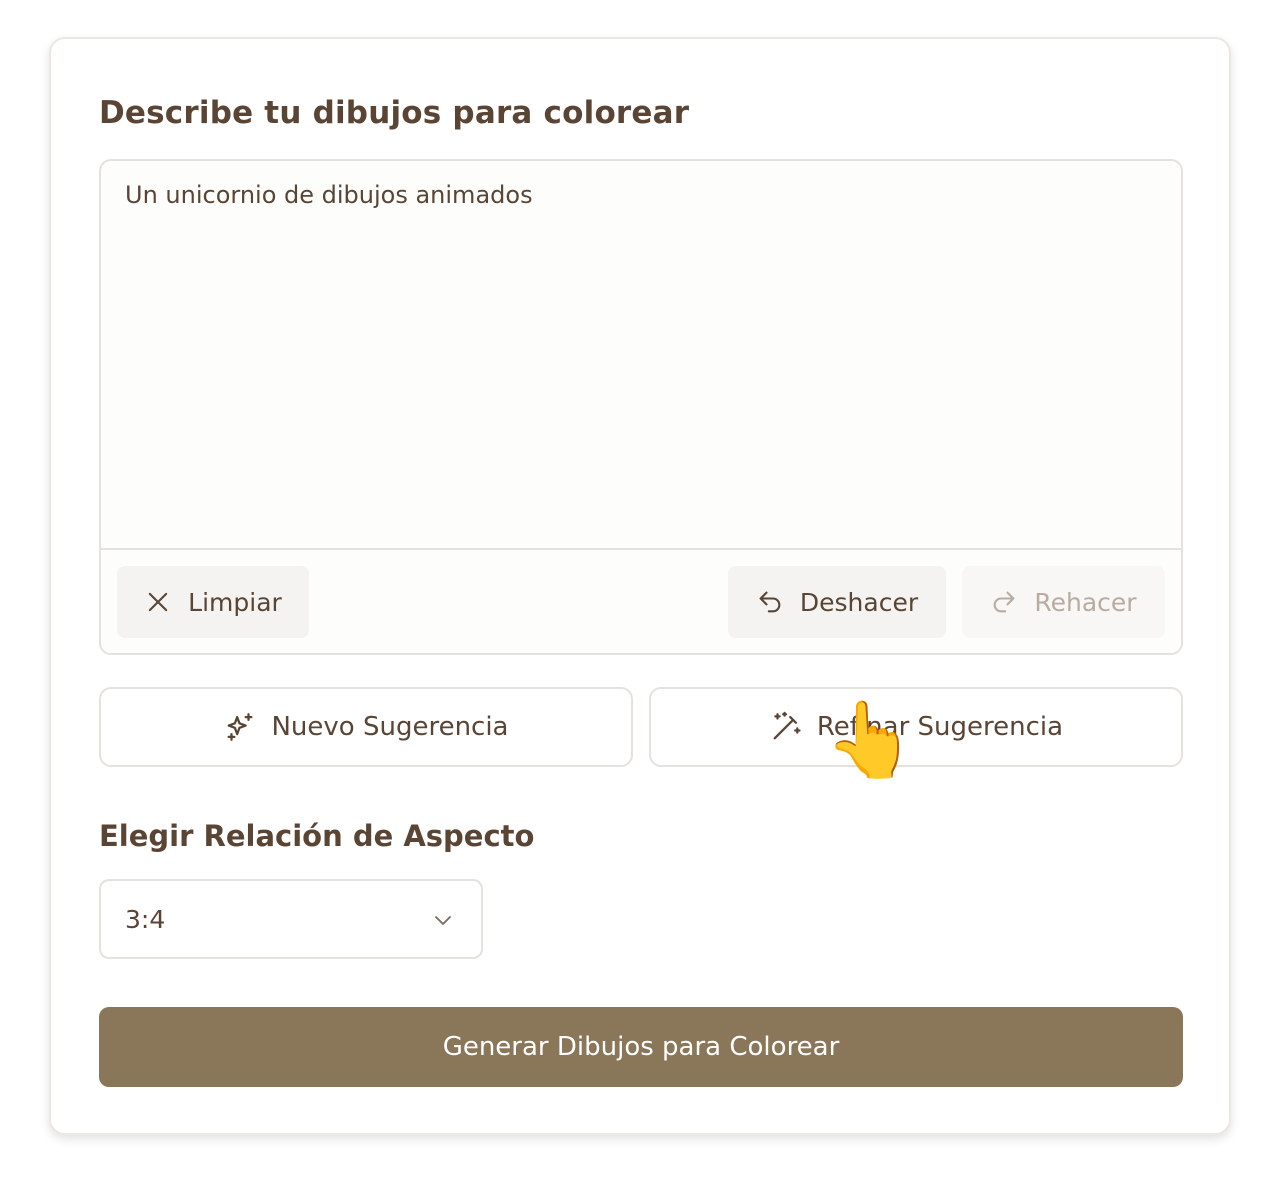  Describe the element at coordinates (859, 602) in the screenshot. I see `undo-button-label: Deshacer` at that location.